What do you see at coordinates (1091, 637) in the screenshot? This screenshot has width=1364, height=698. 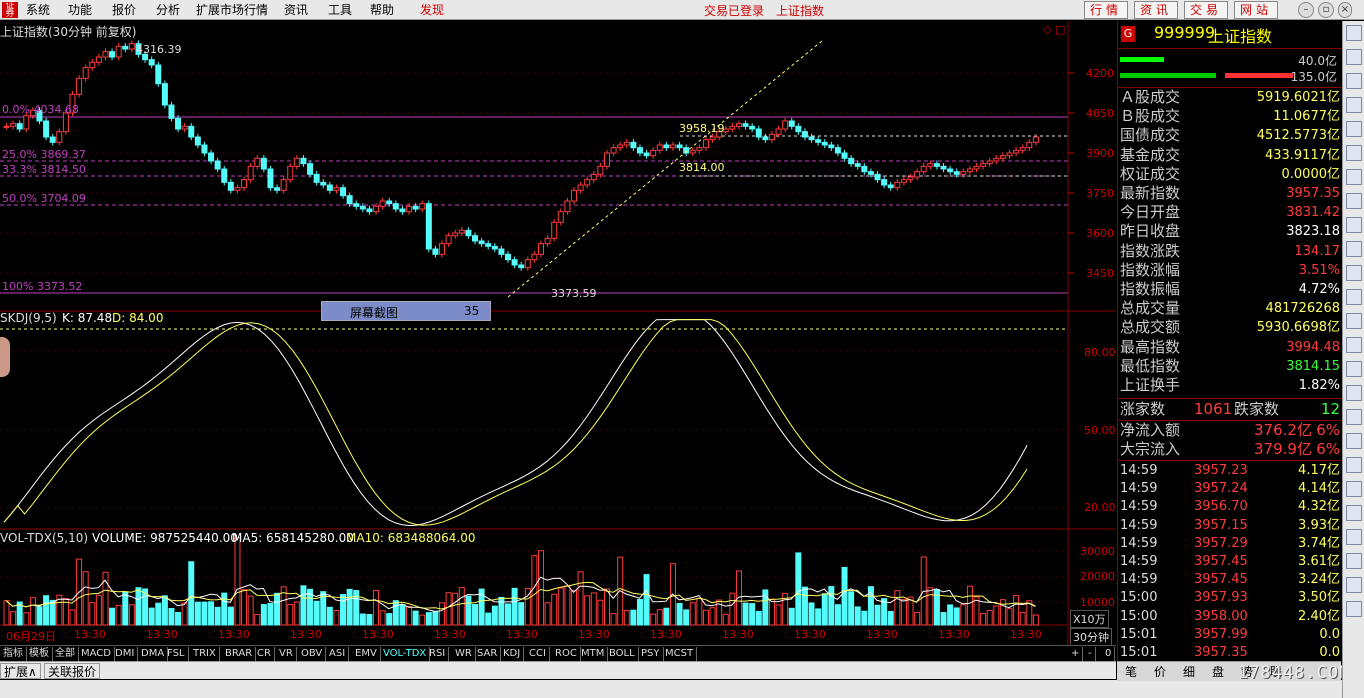 I see `period-selector: 30分钟` at bounding box center [1091, 637].